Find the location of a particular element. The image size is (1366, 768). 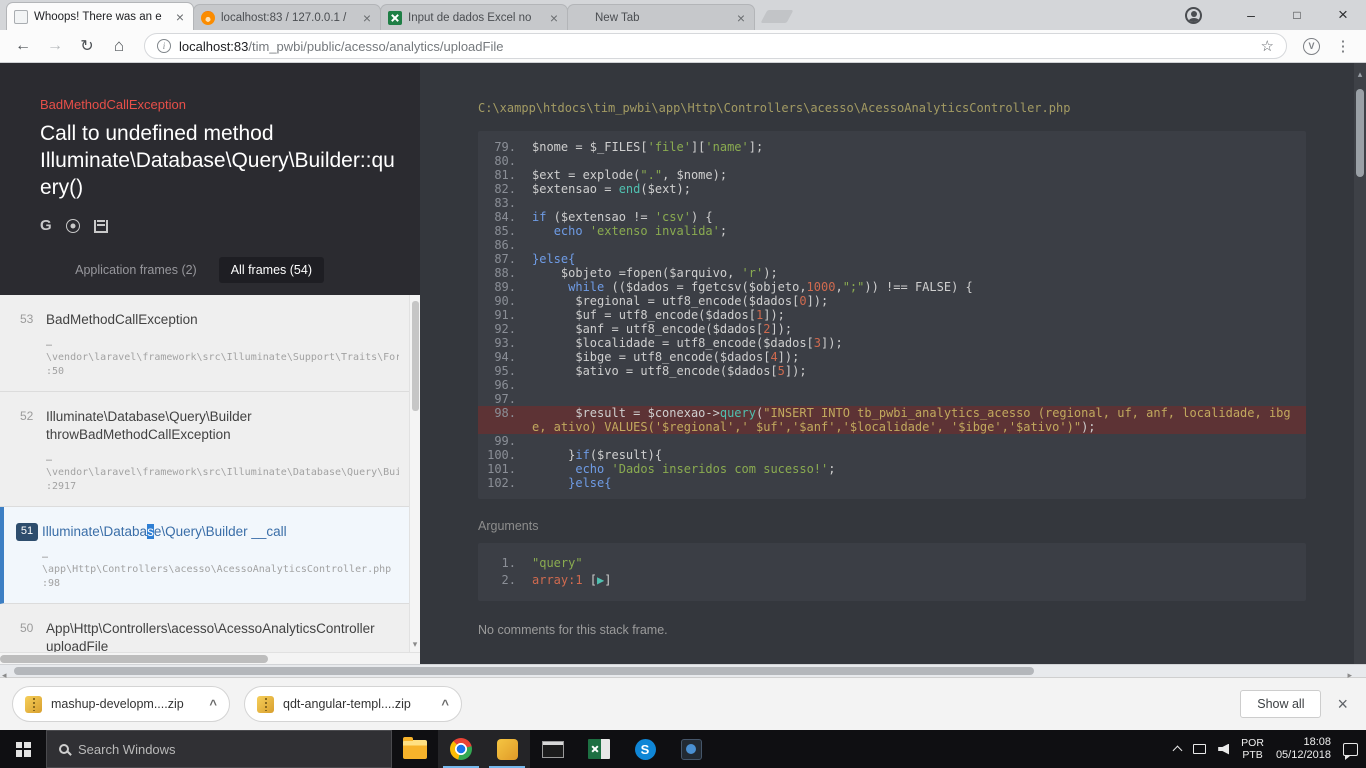

code-line: 82. $extensao = end($ext); is located at coordinates (892, 189).